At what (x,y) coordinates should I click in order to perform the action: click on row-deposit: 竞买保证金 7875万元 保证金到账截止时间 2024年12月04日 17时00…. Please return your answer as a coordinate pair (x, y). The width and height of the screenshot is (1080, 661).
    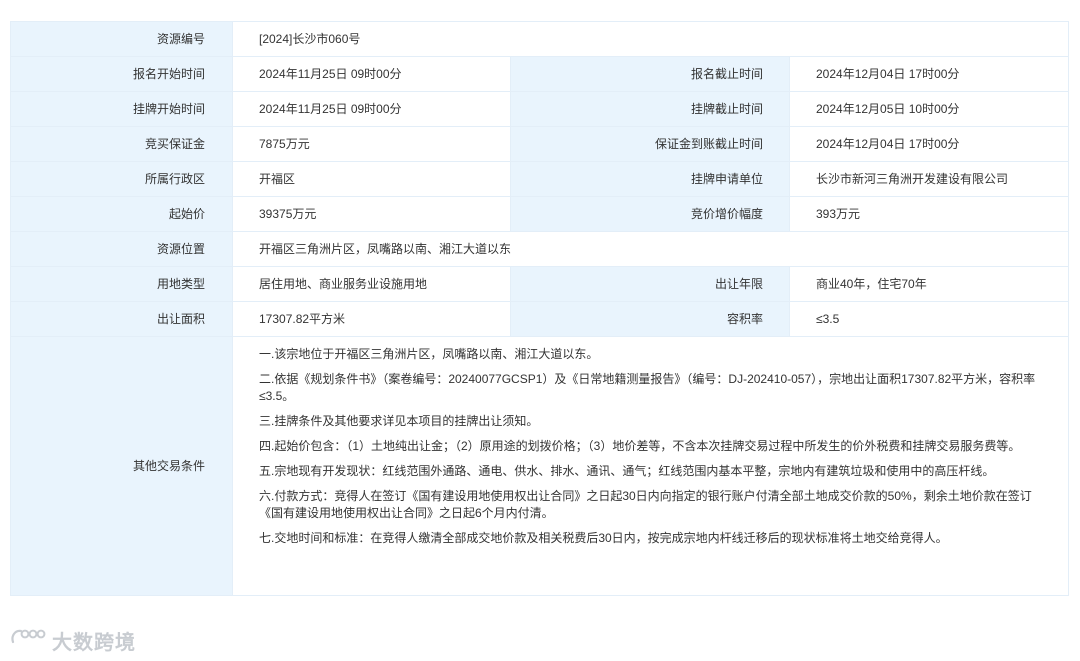
    Looking at the image, I should click on (539, 144).